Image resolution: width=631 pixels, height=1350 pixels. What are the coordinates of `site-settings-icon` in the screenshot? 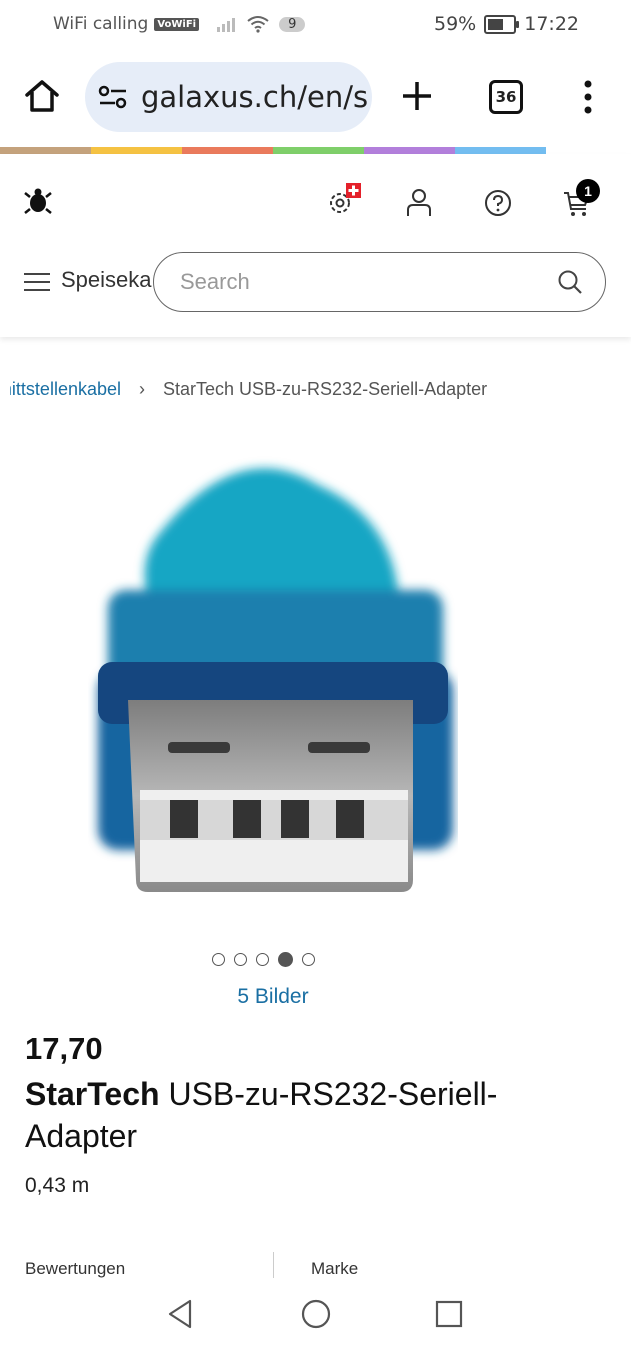 It's located at (113, 97).